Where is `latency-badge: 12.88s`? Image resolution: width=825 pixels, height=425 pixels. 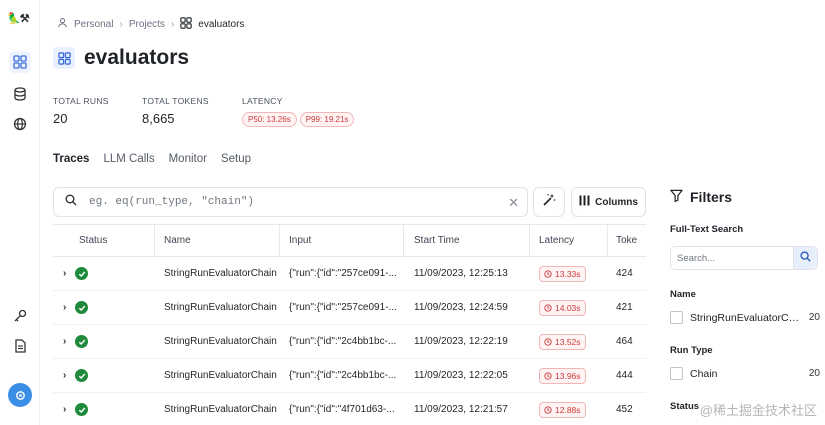
latency-badge: 12.88s is located at coordinates (562, 409).